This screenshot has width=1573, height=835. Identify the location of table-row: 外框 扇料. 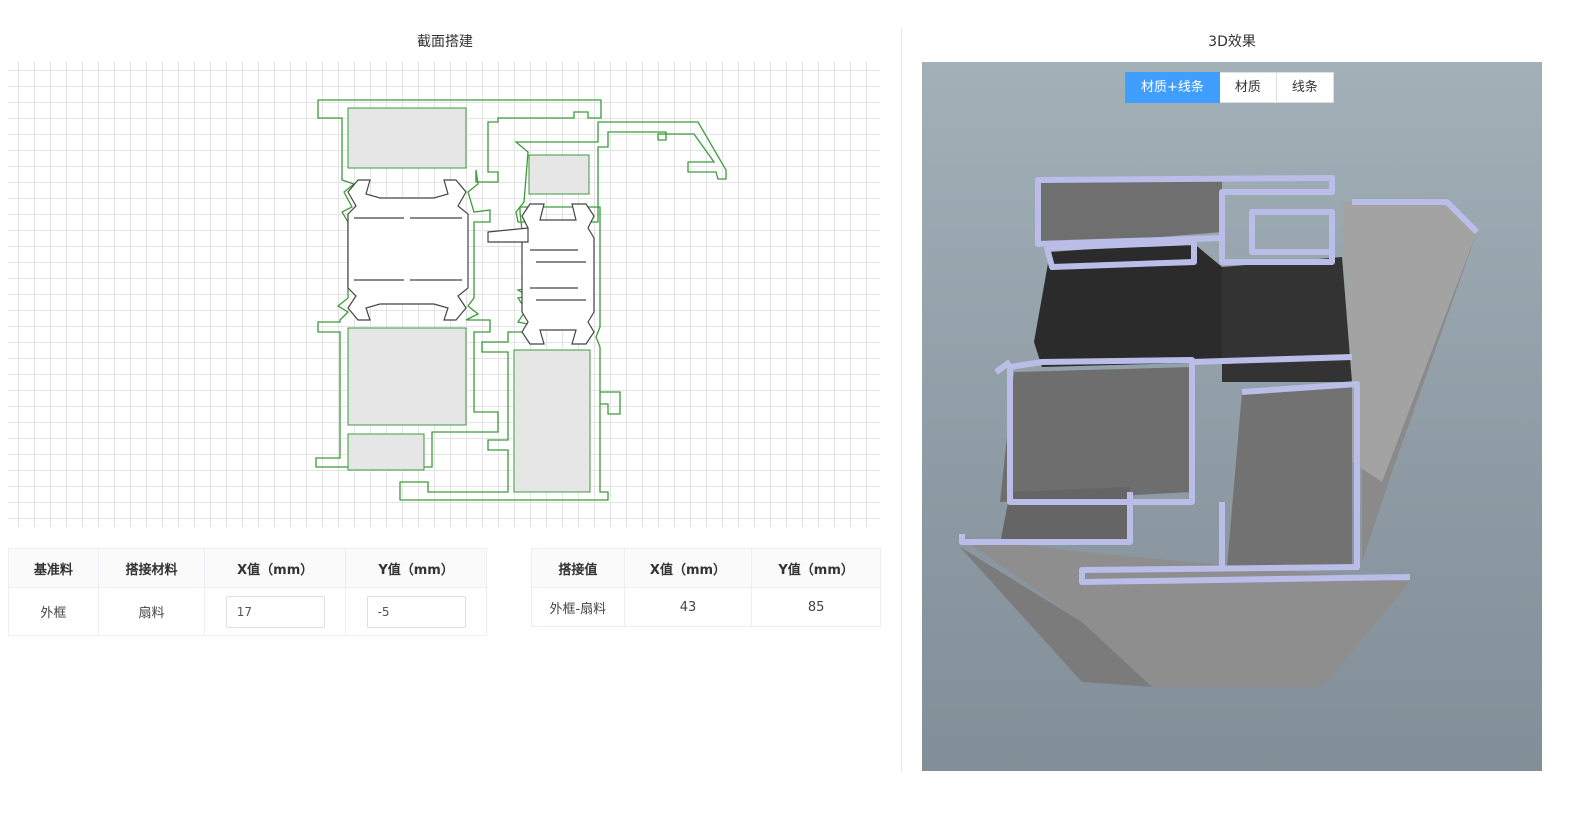
(247, 611).